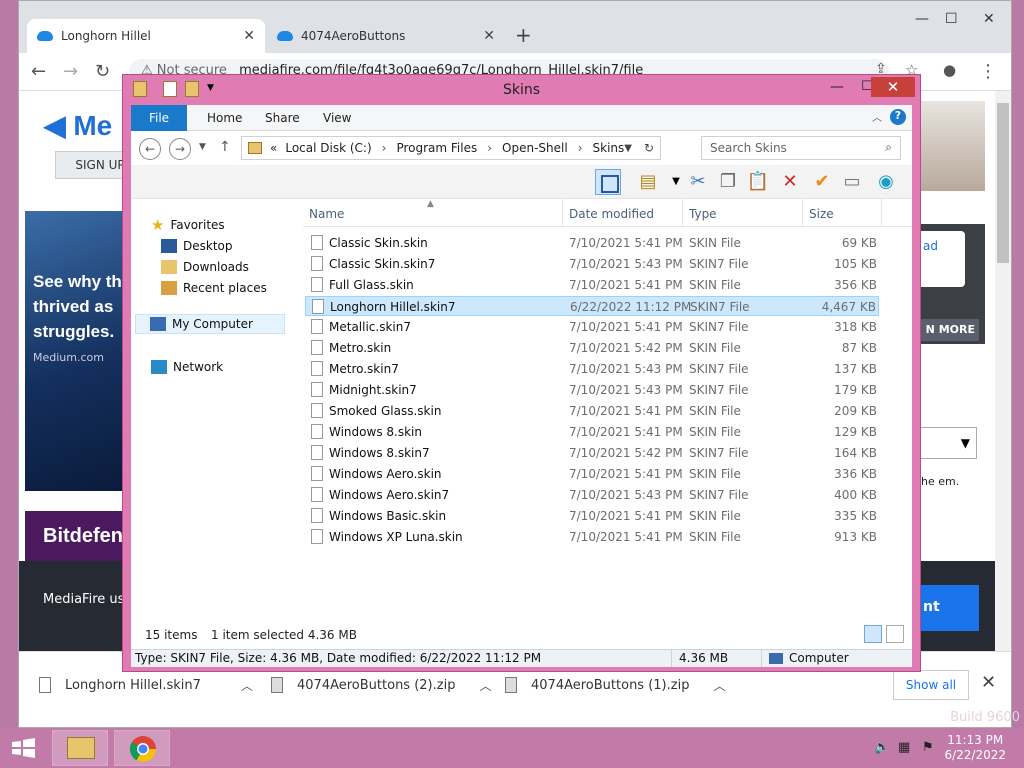 Image resolution: width=1024 pixels, height=768 pixels. I want to click on close-downloads-icon: ✕, so click(988, 682).